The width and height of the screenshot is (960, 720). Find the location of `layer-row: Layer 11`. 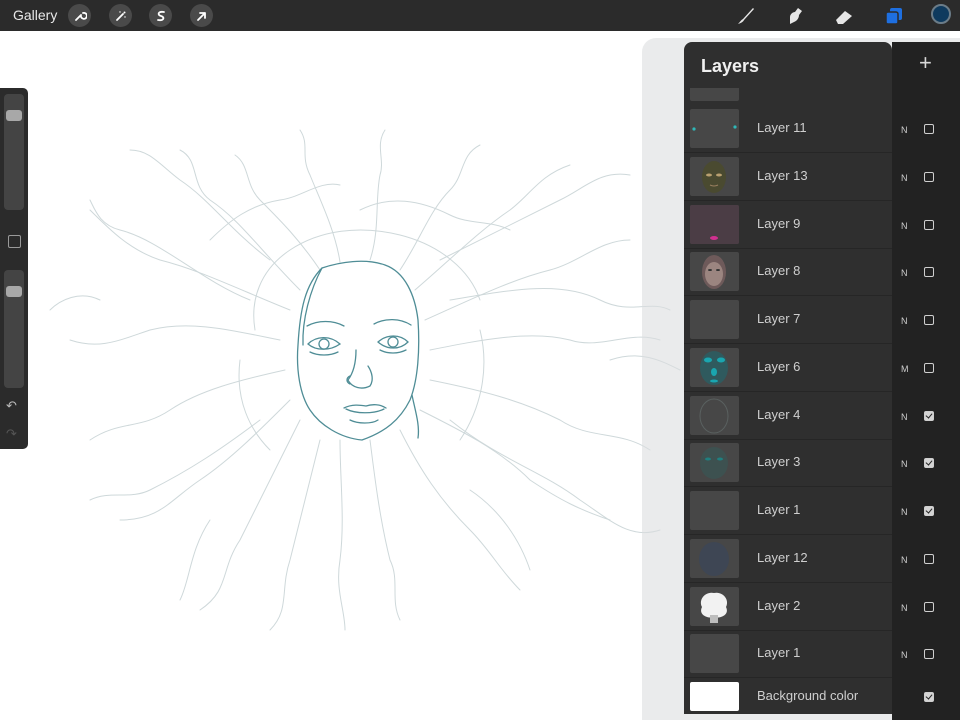

layer-row: Layer 11 is located at coordinates (788, 129).